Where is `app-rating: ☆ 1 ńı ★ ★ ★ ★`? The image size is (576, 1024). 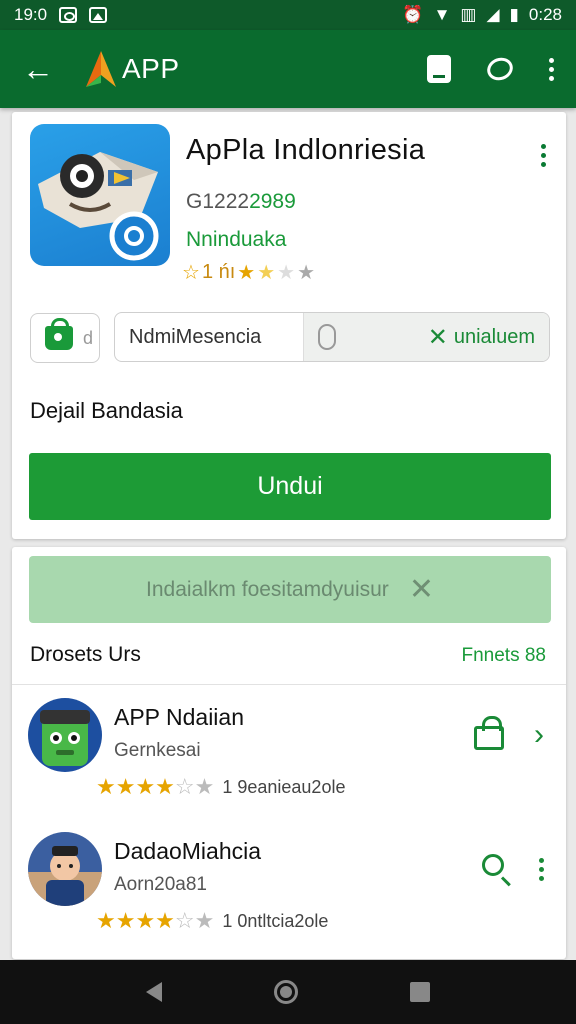
app-rating: ☆ 1 ńı ★ ★ ★ ★ is located at coordinates (248, 272).